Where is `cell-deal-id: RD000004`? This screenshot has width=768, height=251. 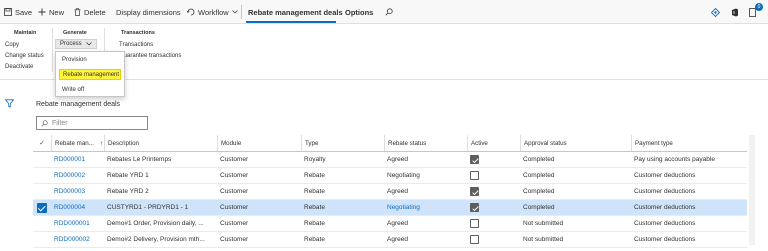
cell-deal-id: RD000004 is located at coordinates (77, 207).